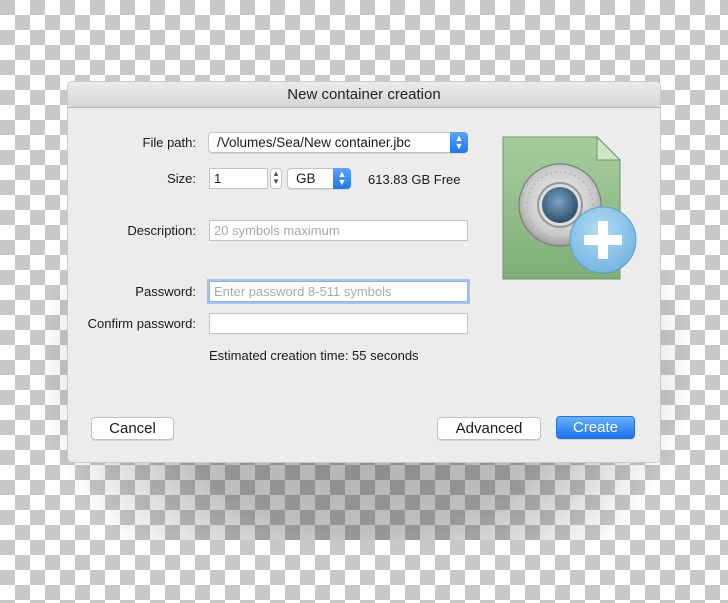  Describe the element at coordinates (364, 95) in the screenshot. I see `dialog-title: New container creation` at that location.